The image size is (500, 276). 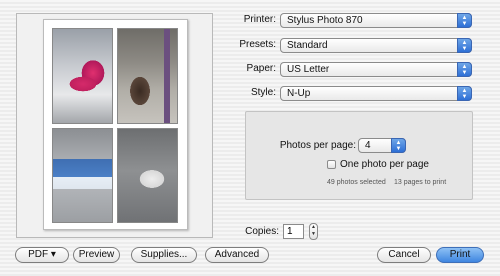 What do you see at coordinates (307, 45) in the screenshot?
I see `presets-value: Standard` at bounding box center [307, 45].